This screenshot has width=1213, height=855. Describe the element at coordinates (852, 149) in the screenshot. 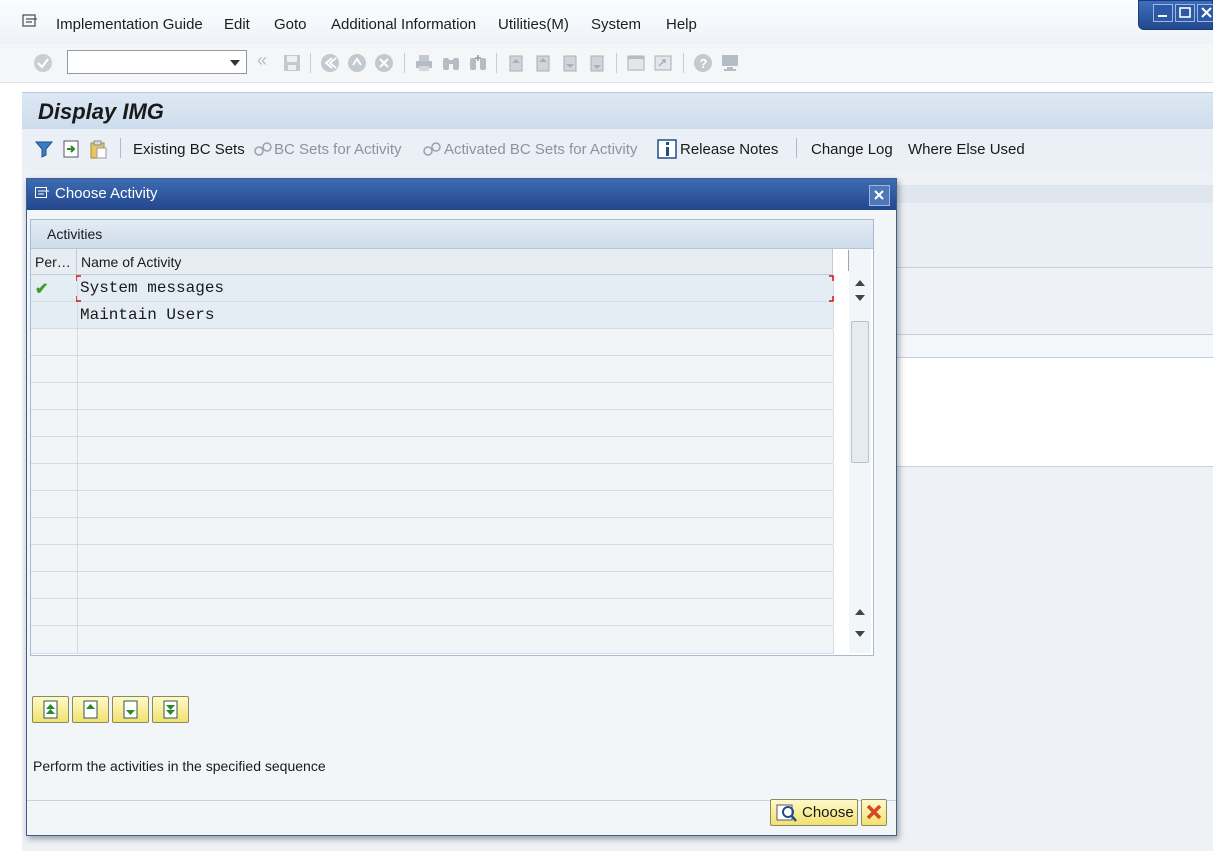

I see `change-log-button: Change Log` at that location.